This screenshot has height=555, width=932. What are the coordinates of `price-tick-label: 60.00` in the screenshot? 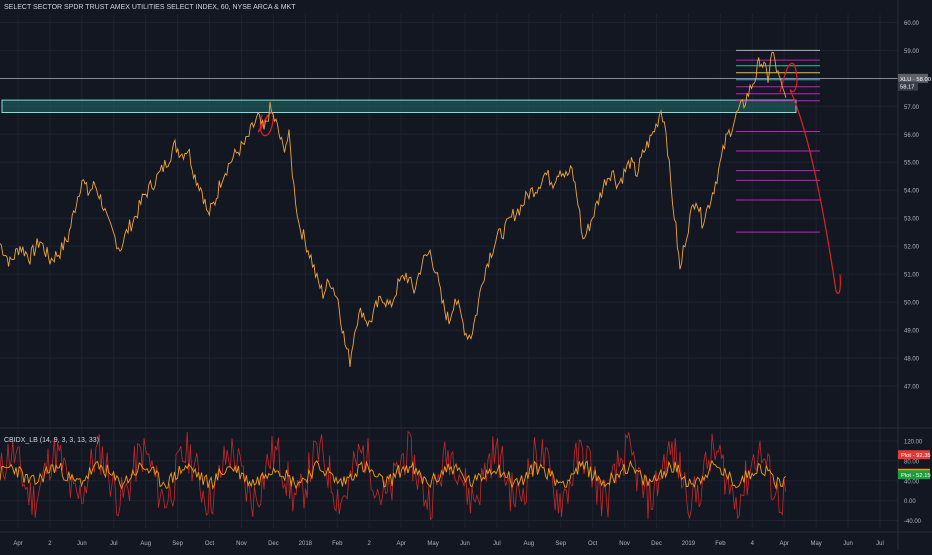 It's located at (912, 24).